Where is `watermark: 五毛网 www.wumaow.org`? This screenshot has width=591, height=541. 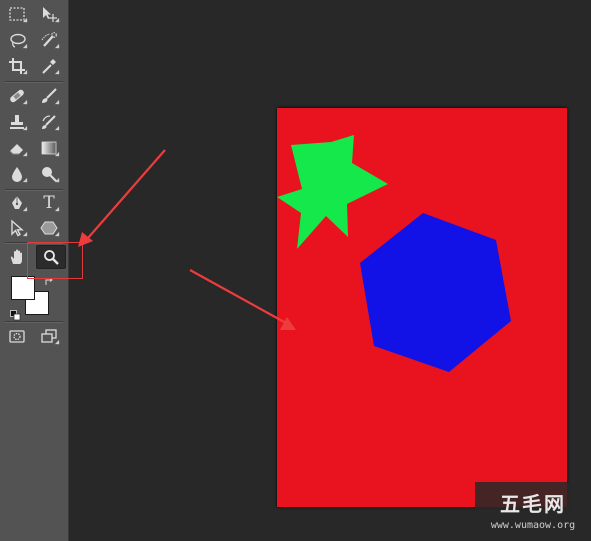
watermark: 五毛网 www.wumaow.org is located at coordinates (533, 511).